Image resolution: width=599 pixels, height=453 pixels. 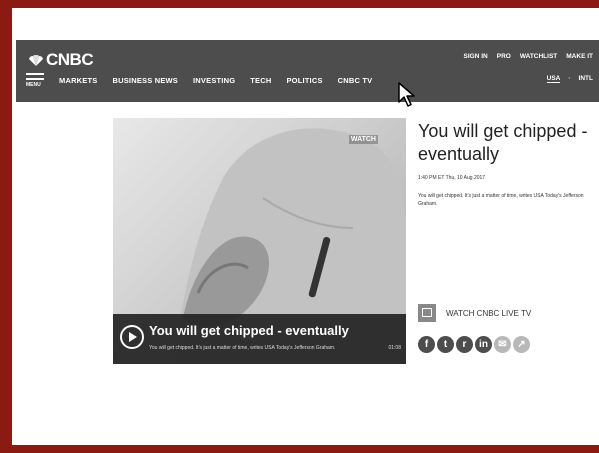 What do you see at coordinates (504, 56) in the screenshot?
I see `pro-link: PRO` at bounding box center [504, 56].